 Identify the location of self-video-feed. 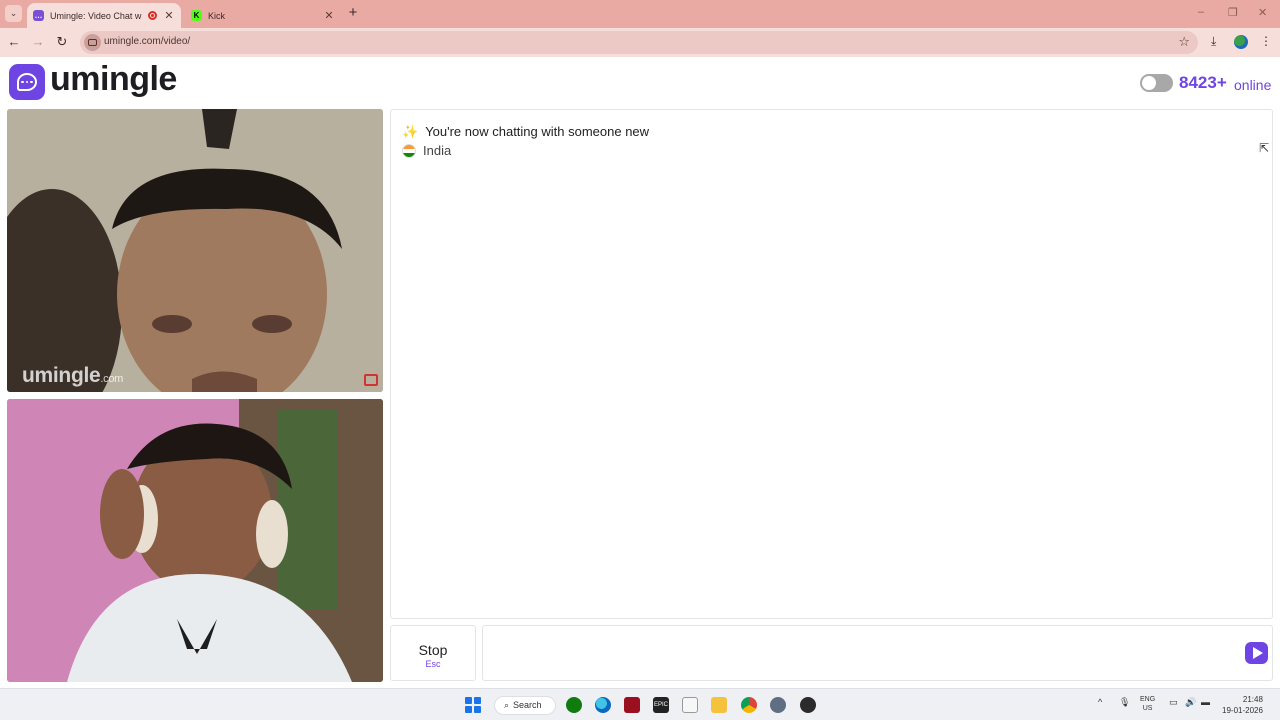
(195, 540).